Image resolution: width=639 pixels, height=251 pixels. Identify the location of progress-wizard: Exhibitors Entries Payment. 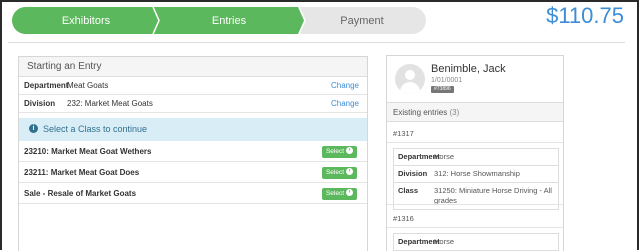
(219, 20).